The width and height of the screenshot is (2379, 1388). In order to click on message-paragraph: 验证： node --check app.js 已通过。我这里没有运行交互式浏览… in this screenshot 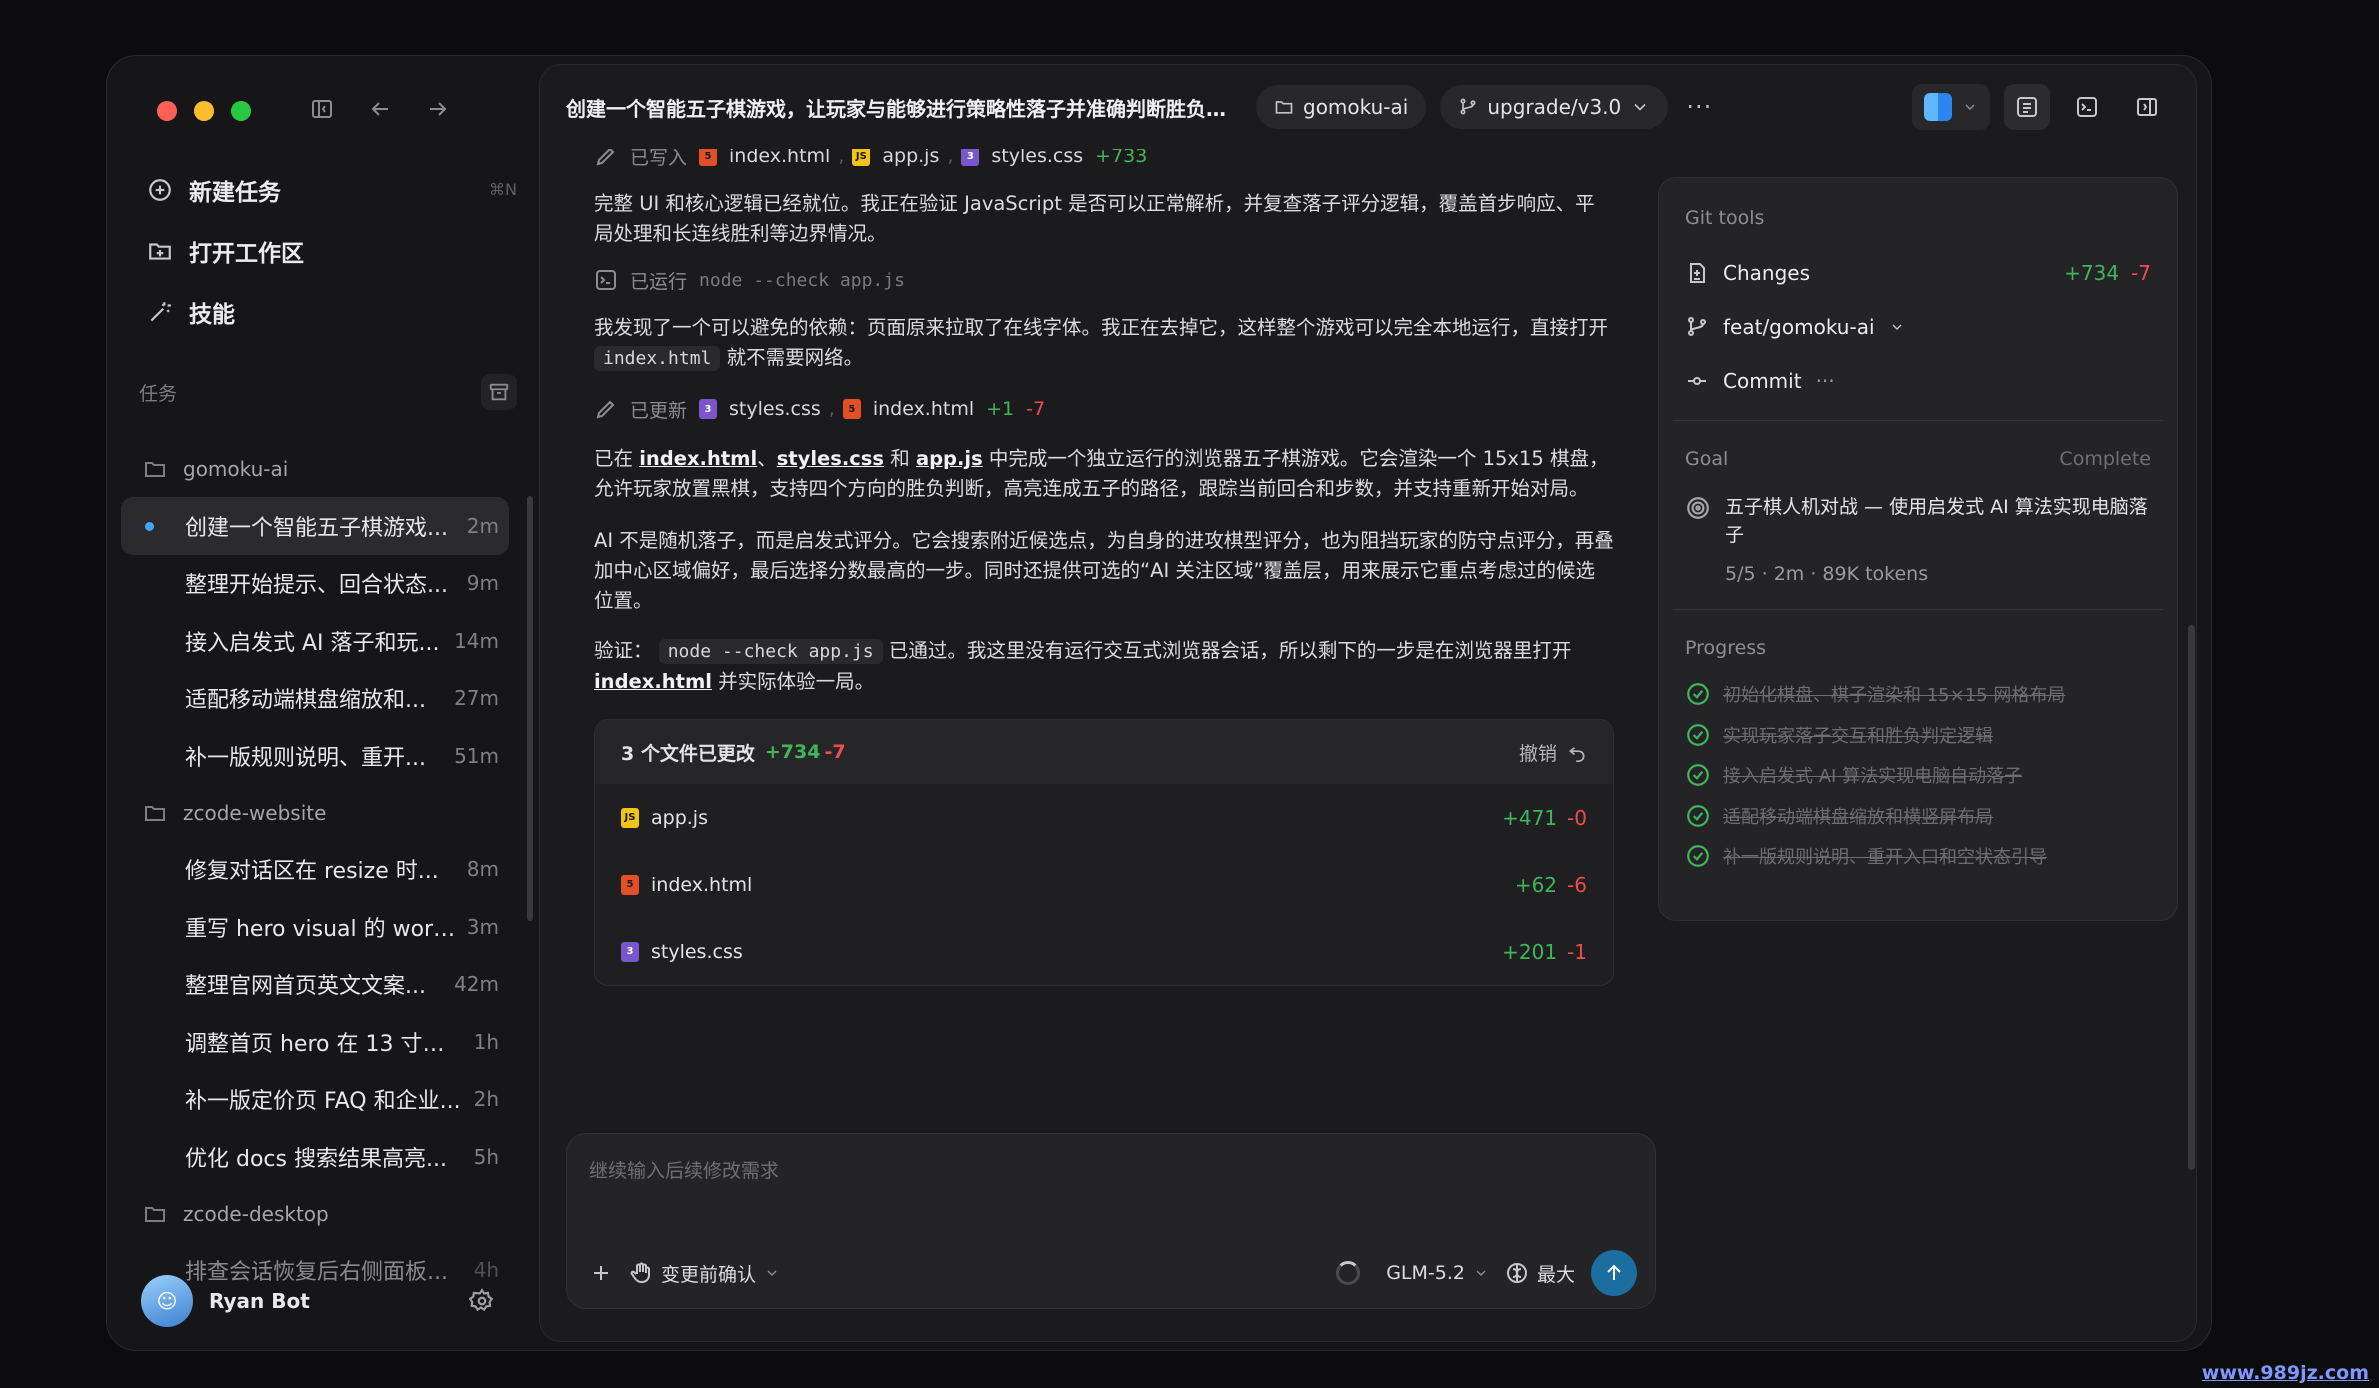, I will do `click(1104, 666)`.